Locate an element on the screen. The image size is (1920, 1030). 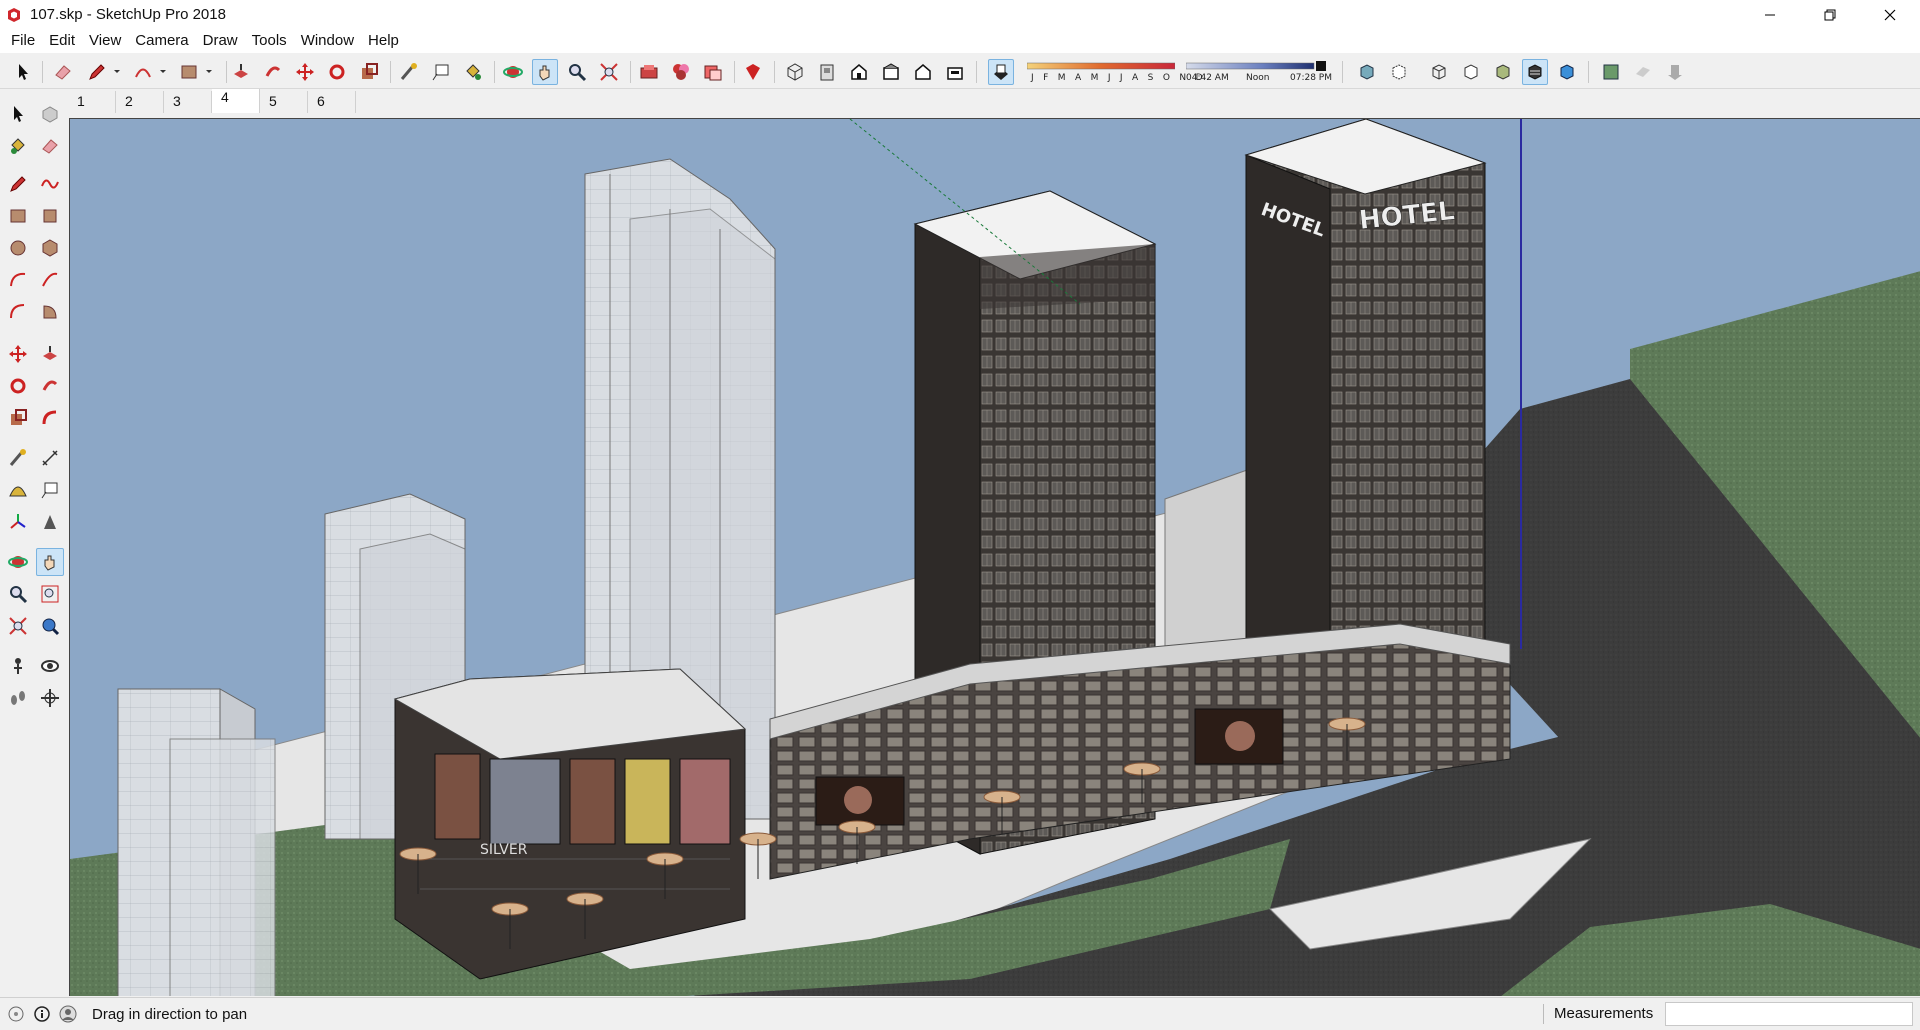
scene-tab-2: 2 is located at coordinates (140, 102).